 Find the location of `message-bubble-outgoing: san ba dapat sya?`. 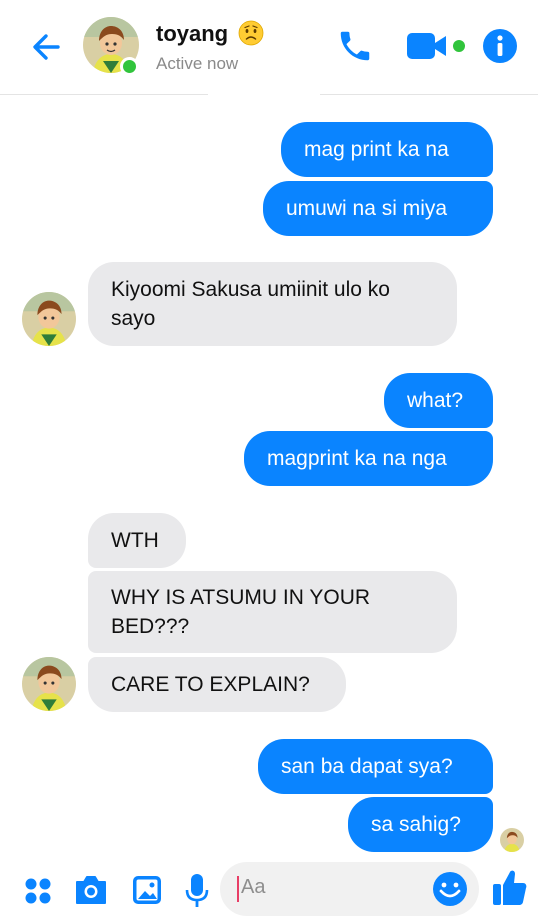

message-bubble-outgoing: san ba dapat sya? is located at coordinates (375, 766).